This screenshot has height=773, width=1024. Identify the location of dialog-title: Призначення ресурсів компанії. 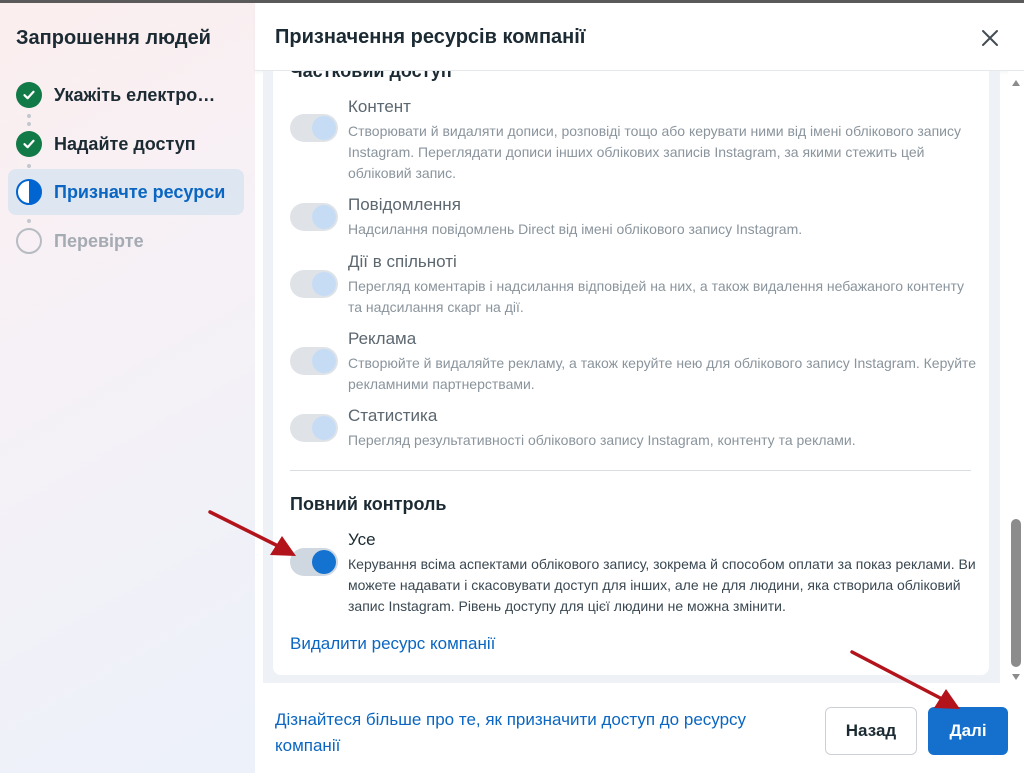
(430, 37).